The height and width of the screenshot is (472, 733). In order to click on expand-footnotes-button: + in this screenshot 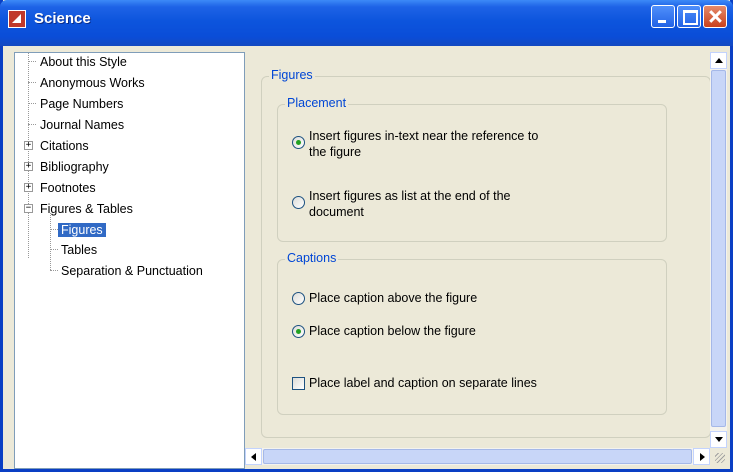, I will do `click(28, 187)`.